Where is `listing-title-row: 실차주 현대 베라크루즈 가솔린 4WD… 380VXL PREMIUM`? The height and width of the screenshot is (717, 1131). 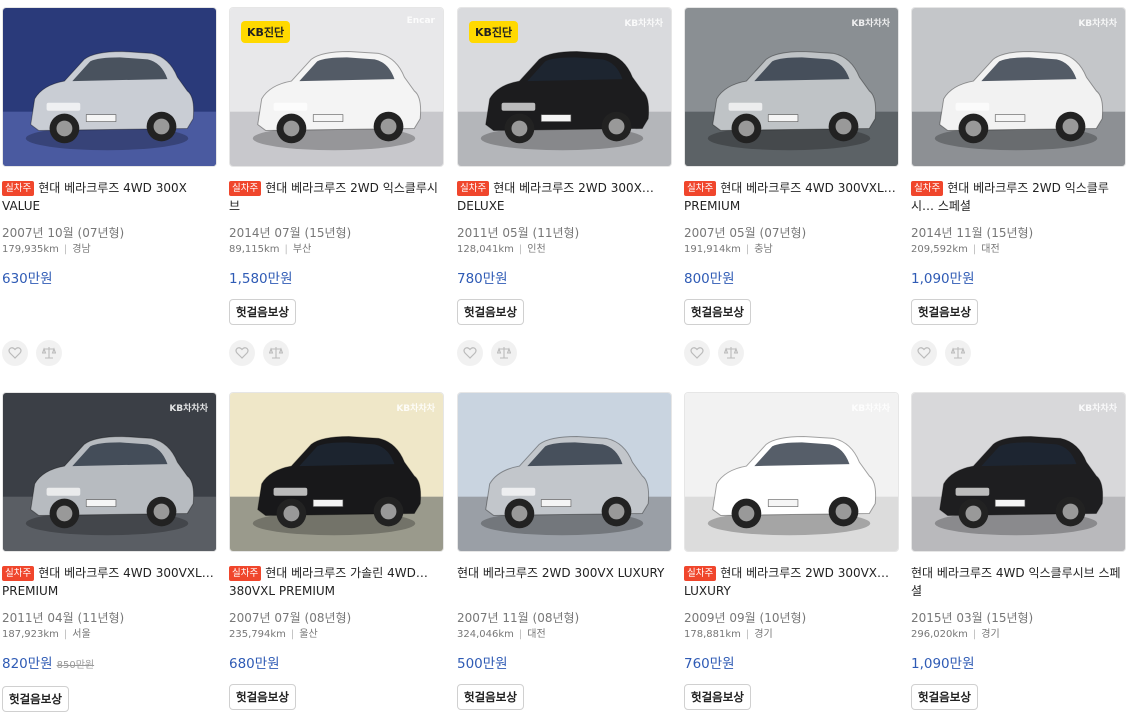
listing-title-row: 실차주 현대 베라크루즈 가솔린 4WD… 380VXL PREMIUM is located at coordinates (337, 582).